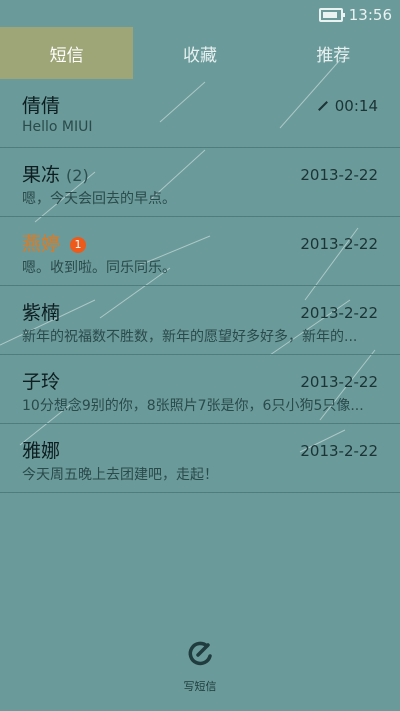  What do you see at coordinates (54, 242) in the screenshot?
I see `contact-name: 燕婷 1` at bounding box center [54, 242].